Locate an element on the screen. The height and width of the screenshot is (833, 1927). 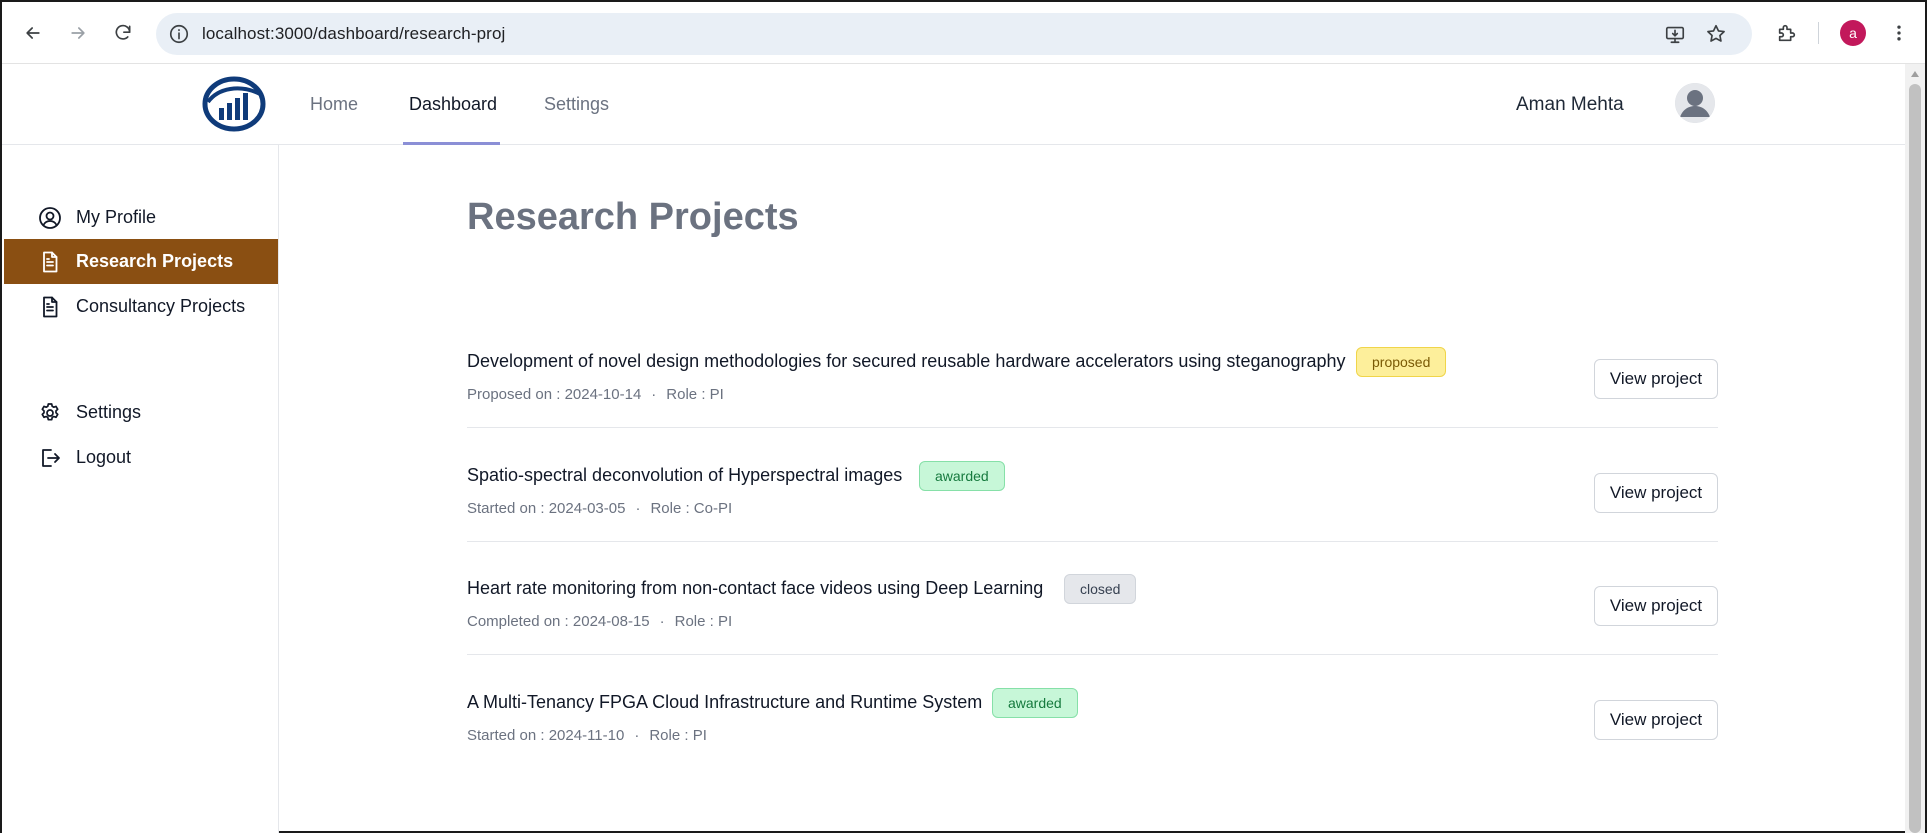
page-title: Research Projects is located at coordinates (633, 217).